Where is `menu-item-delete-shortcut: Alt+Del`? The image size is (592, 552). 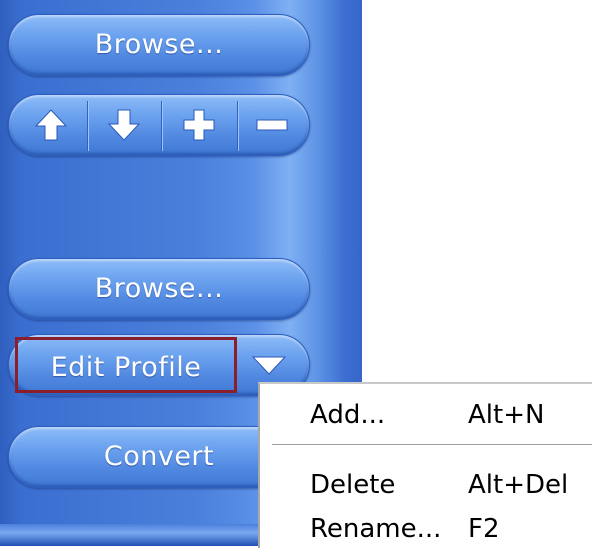 menu-item-delete-shortcut: Alt+Del is located at coordinates (518, 485).